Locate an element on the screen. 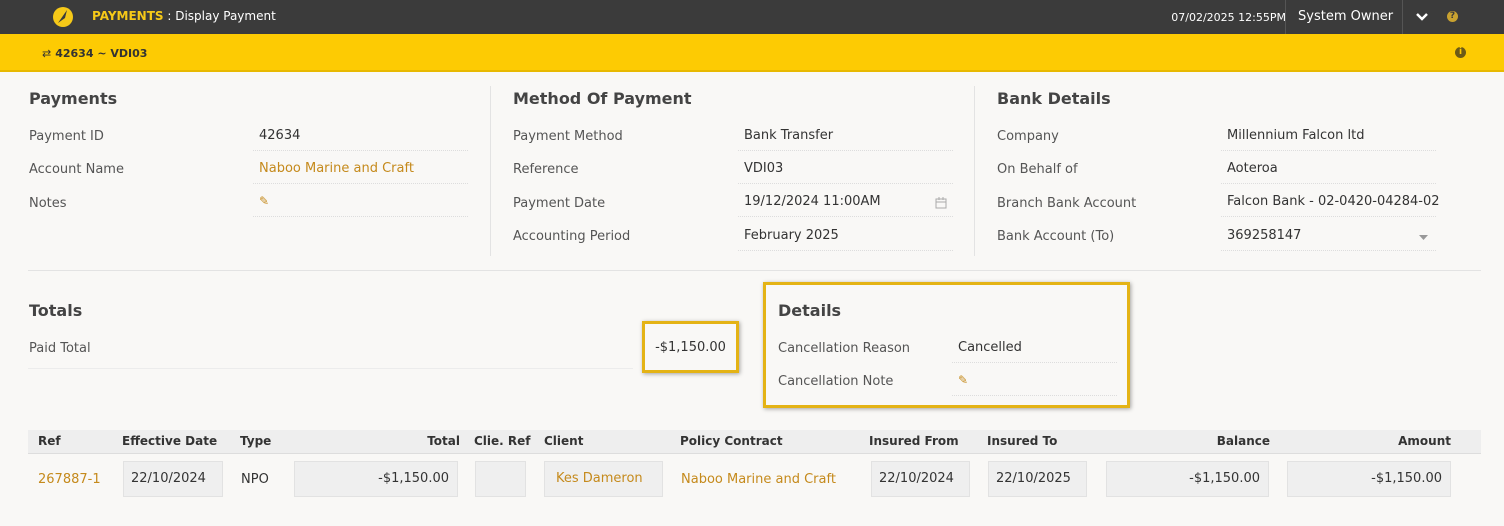 Image resolution: width=1504 pixels, height=526 pixels. reference-value: VDI03 is located at coordinates (845, 171).